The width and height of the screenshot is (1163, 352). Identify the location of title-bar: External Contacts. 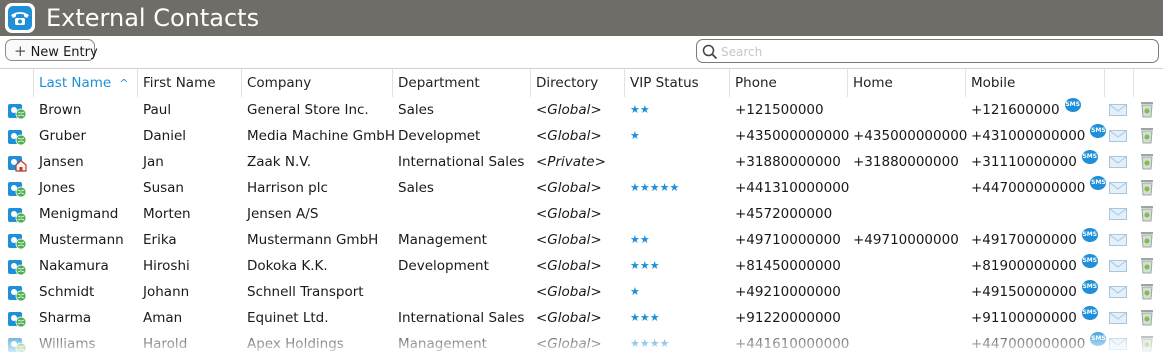
(581, 18).